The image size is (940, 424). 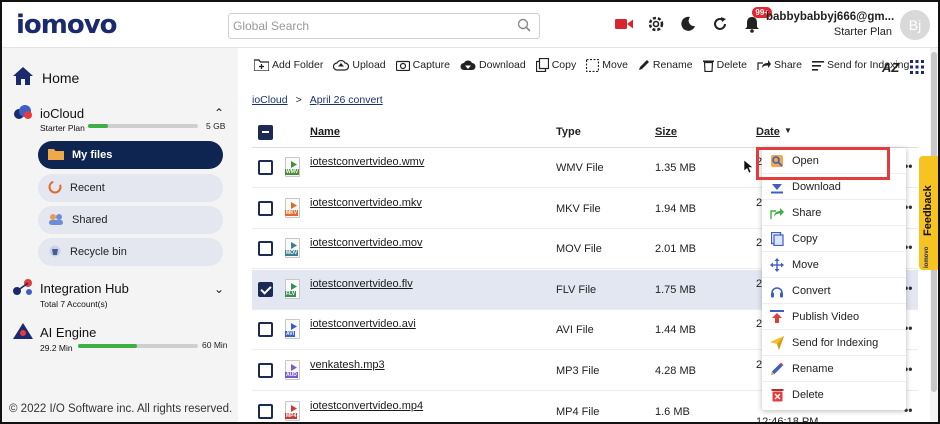 What do you see at coordinates (87, 188) in the screenshot?
I see `sidebar-item-label: Recent` at bounding box center [87, 188].